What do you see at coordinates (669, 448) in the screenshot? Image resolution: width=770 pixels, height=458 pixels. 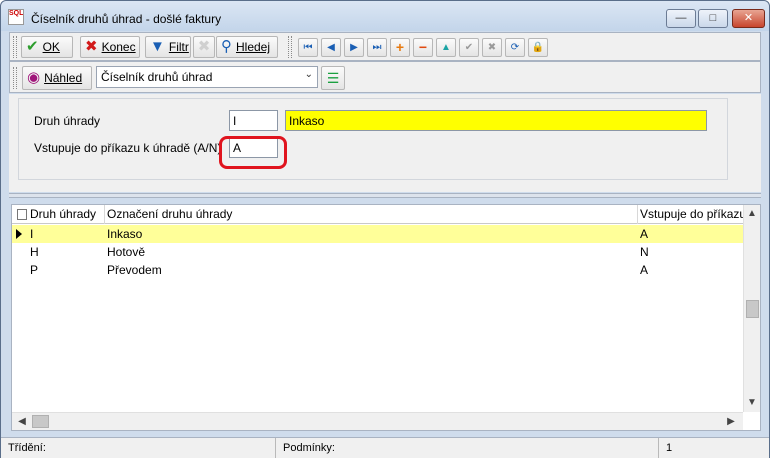 I see `status-record-count: 1` at bounding box center [669, 448].